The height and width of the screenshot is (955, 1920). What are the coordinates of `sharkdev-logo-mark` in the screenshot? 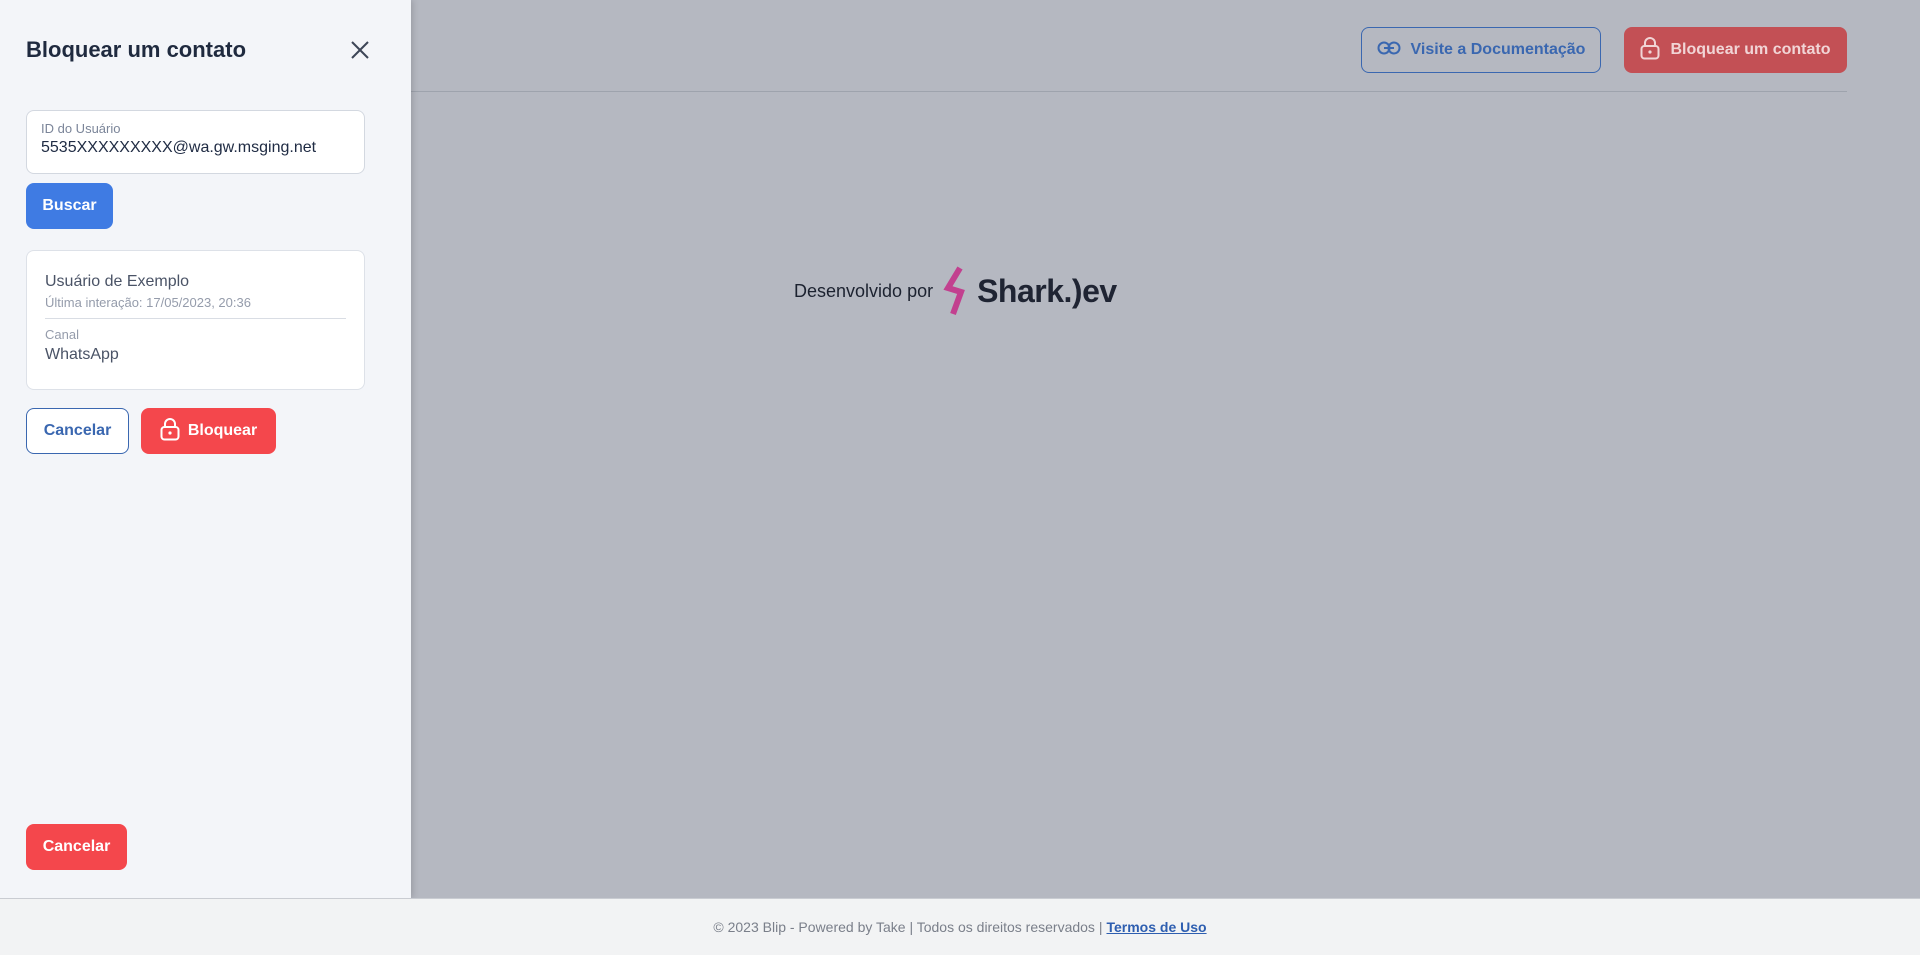 It's located at (954, 291).